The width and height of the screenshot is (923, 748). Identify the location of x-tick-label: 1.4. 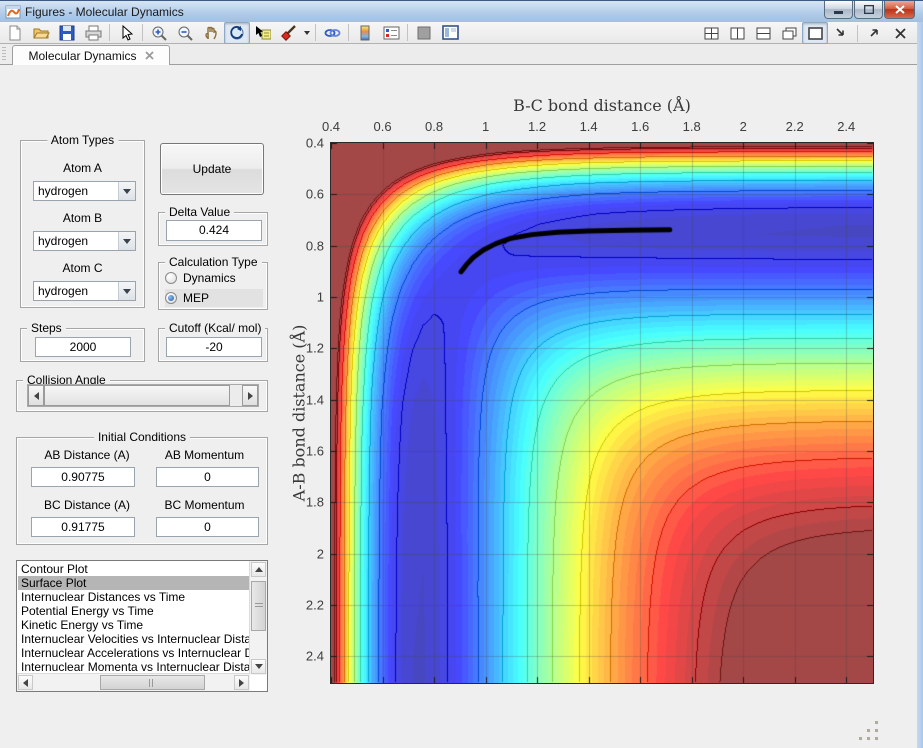
(588, 126).